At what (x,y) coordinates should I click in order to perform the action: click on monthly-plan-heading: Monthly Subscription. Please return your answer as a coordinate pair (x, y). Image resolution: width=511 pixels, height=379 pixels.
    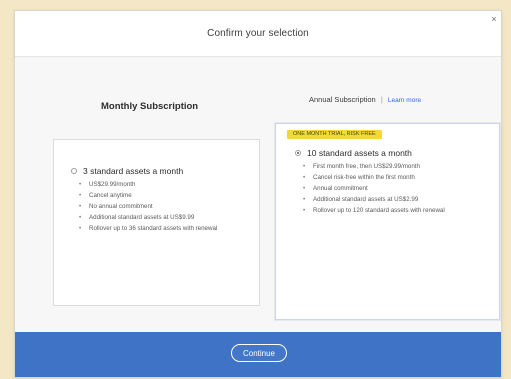
    Looking at the image, I should click on (150, 106).